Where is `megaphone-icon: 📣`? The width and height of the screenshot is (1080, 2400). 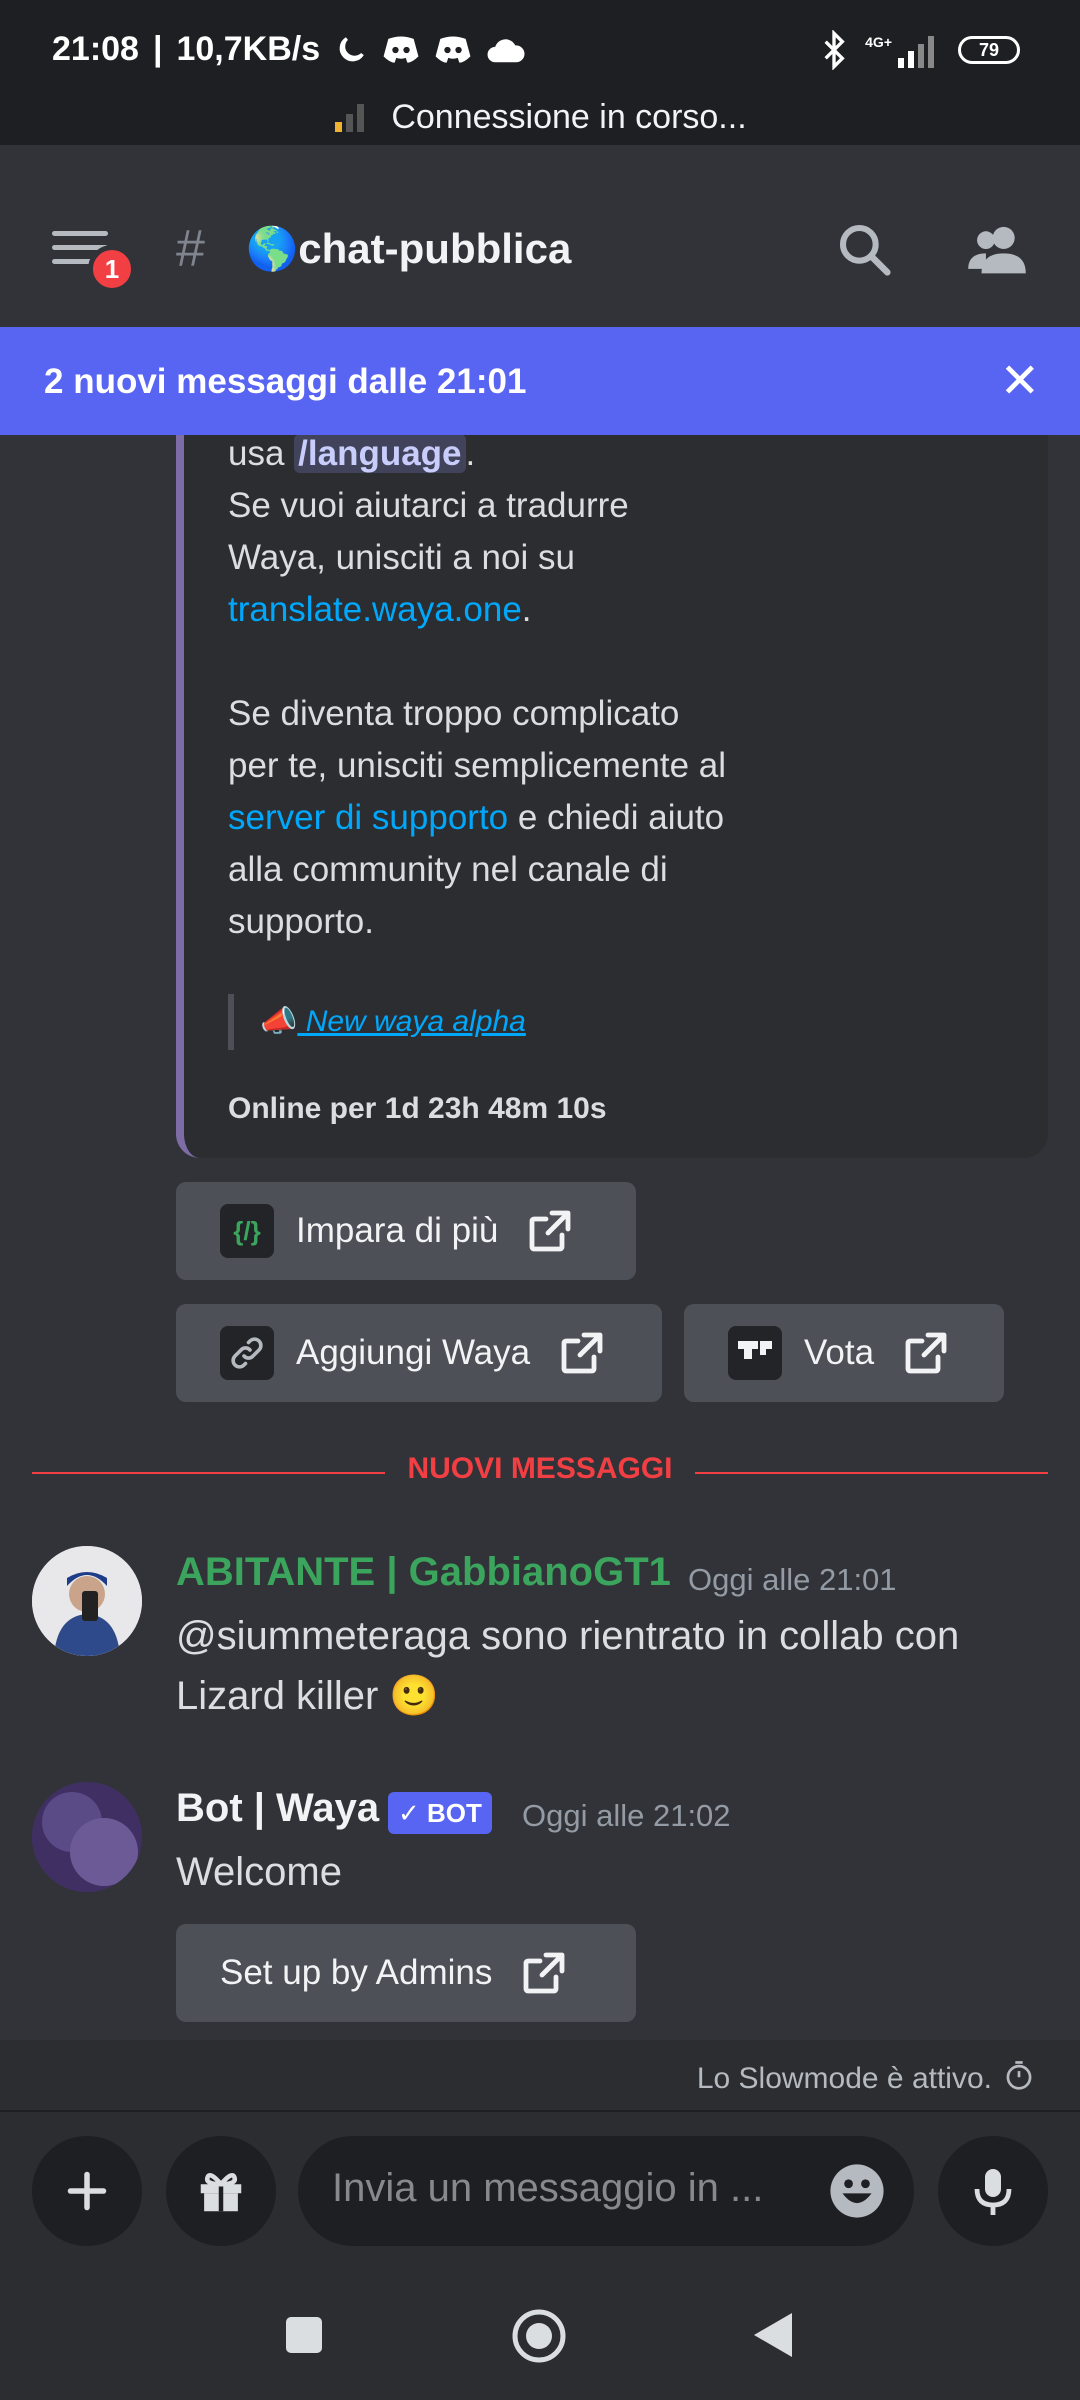
megaphone-icon: 📣 is located at coordinates (279, 1021).